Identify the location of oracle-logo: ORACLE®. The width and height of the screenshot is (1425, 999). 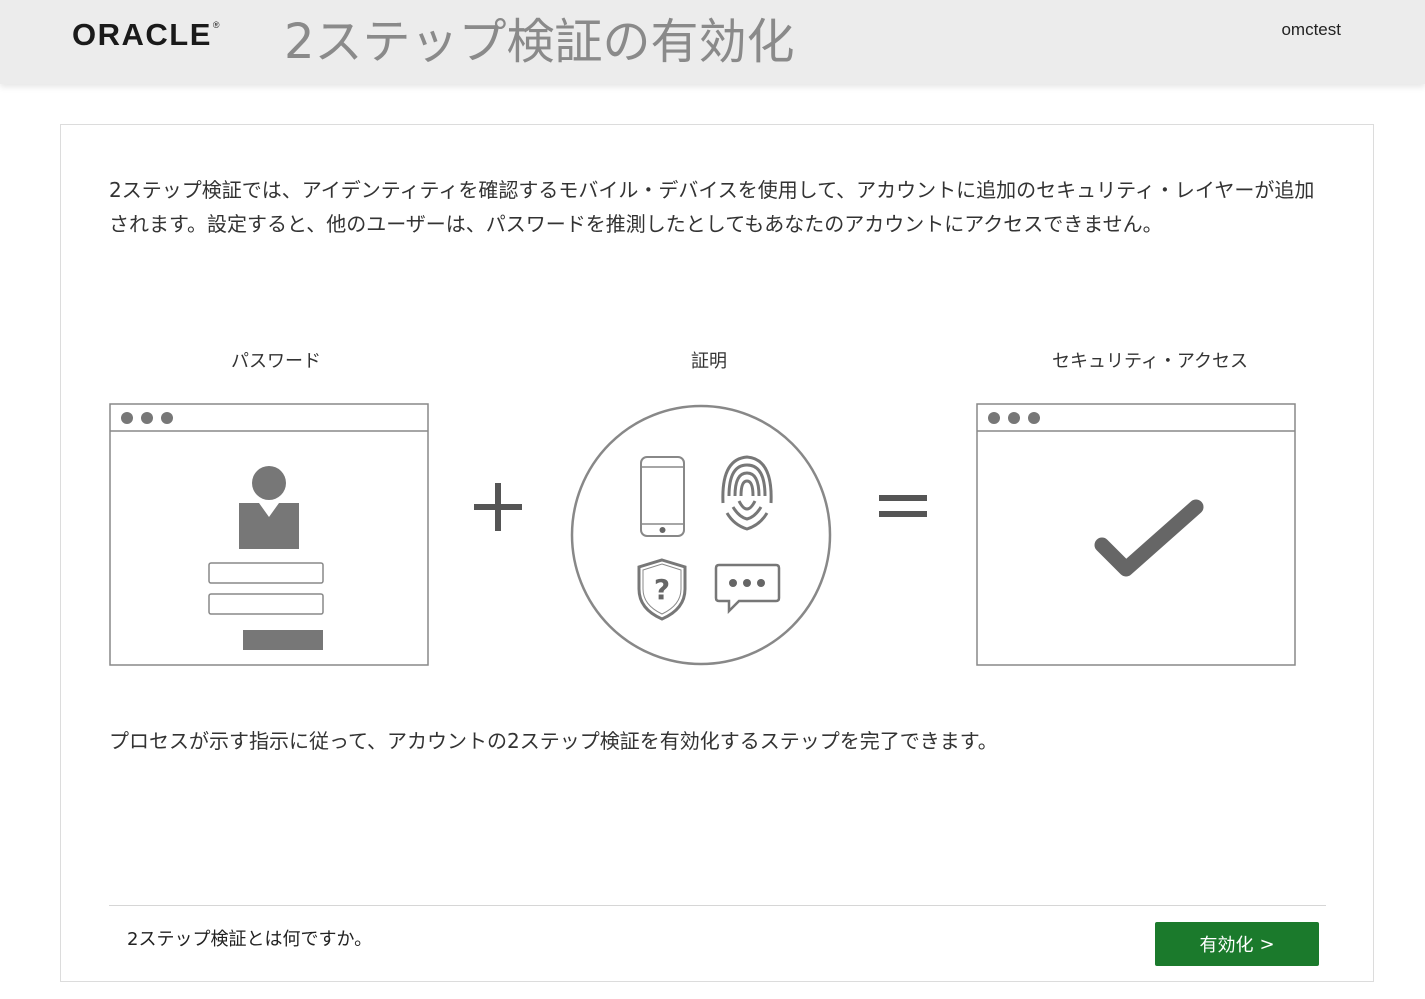
(147, 34).